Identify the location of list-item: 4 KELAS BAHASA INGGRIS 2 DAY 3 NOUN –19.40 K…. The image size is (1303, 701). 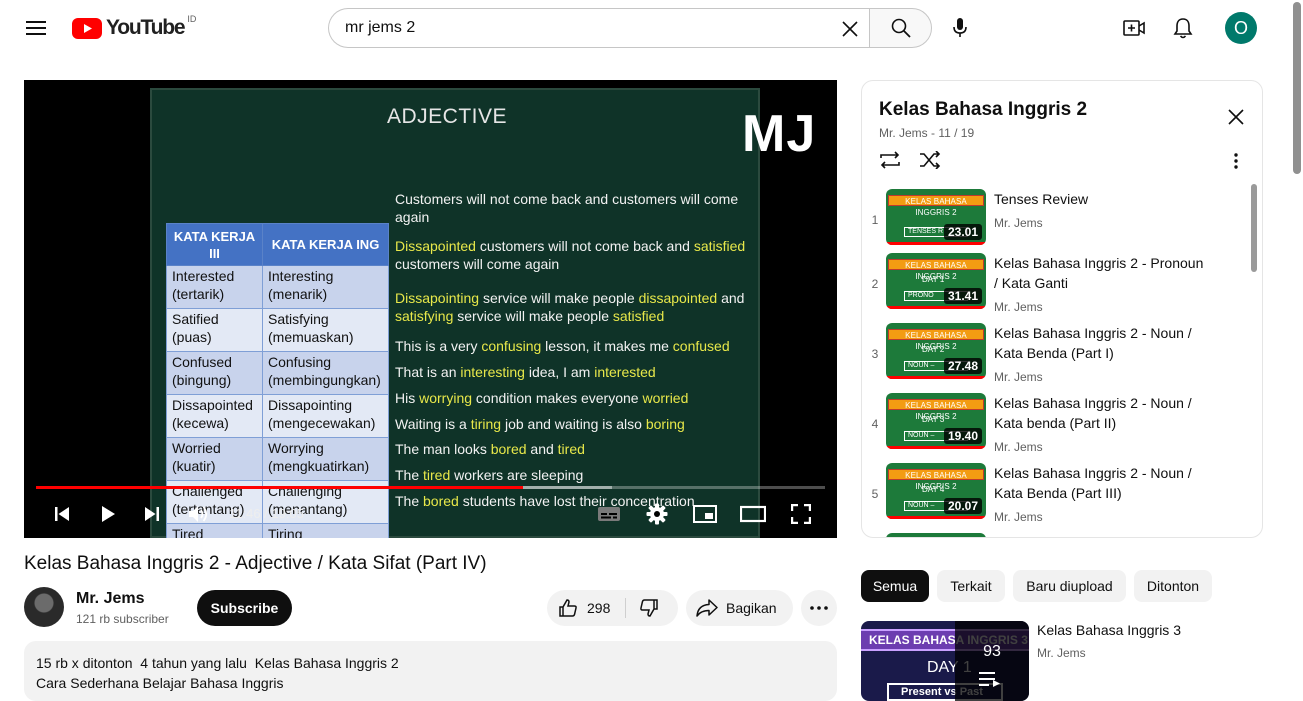
(1054, 425).